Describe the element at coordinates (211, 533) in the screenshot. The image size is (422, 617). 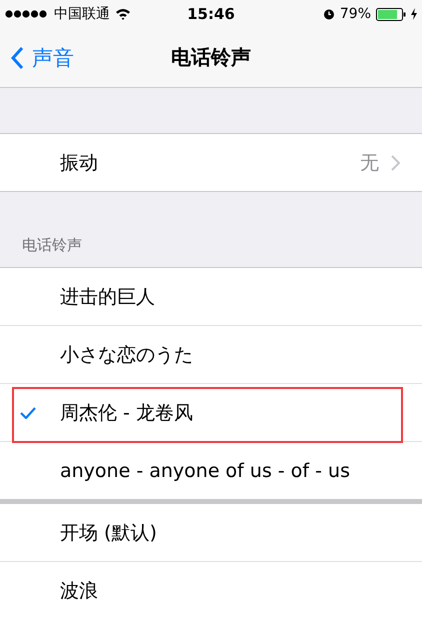
I see `ringtone-row: 开场 (默认)` at that location.